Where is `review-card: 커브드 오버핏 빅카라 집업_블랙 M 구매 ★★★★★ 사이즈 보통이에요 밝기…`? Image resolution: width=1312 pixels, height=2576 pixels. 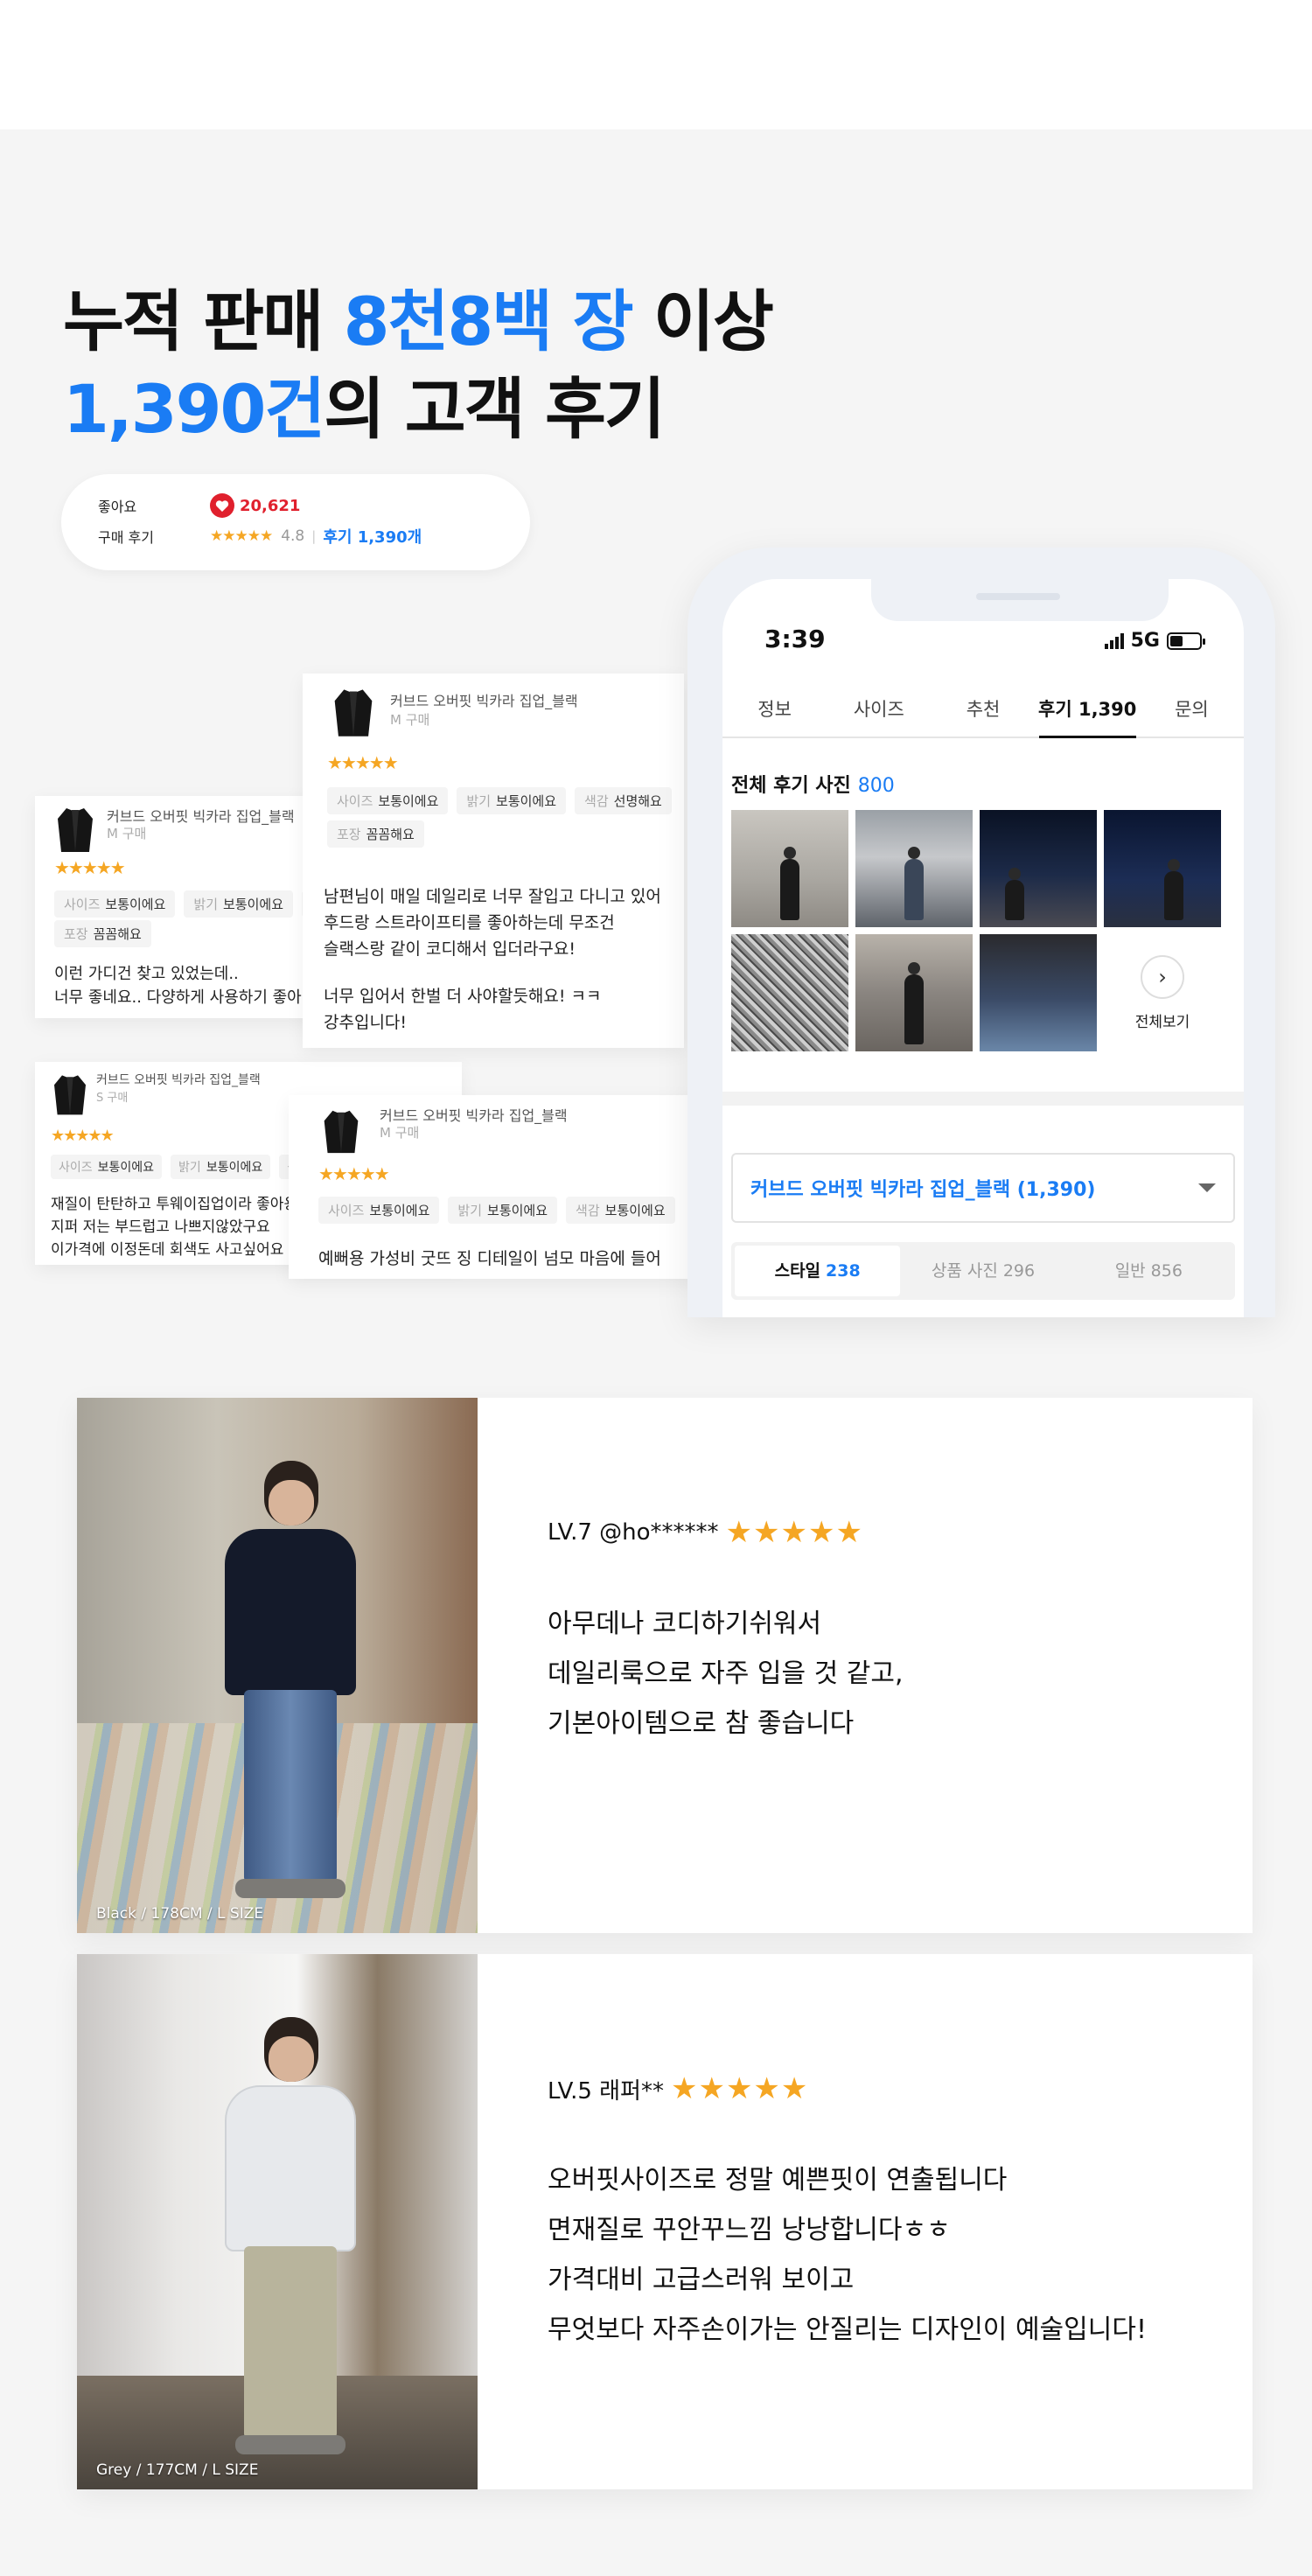 review-card: 커브드 오버핏 빅카라 집업_블랙 M 구매 ★★★★★ 사이즈 보통이에요 밝기… is located at coordinates (493, 861).